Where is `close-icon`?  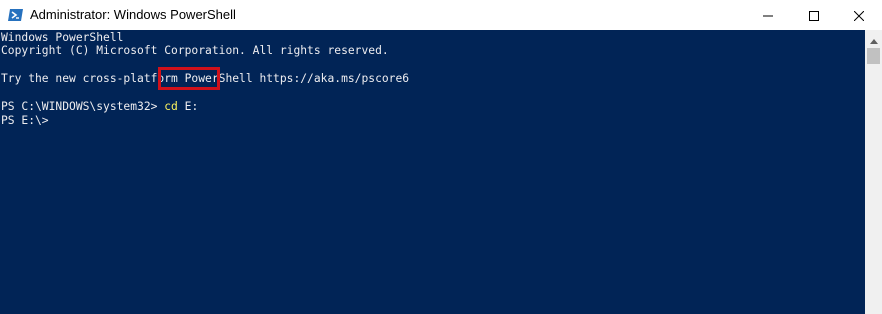
close-icon is located at coordinates (859, 15).